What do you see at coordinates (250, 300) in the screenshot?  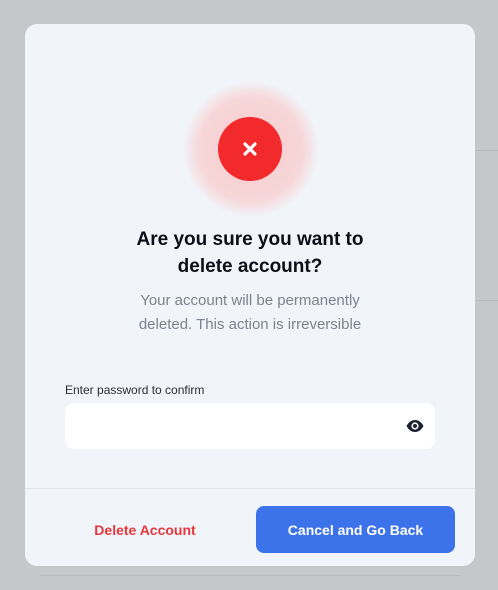 I see `dialog-message-line: Your account will be permanently` at bounding box center [250, 300].